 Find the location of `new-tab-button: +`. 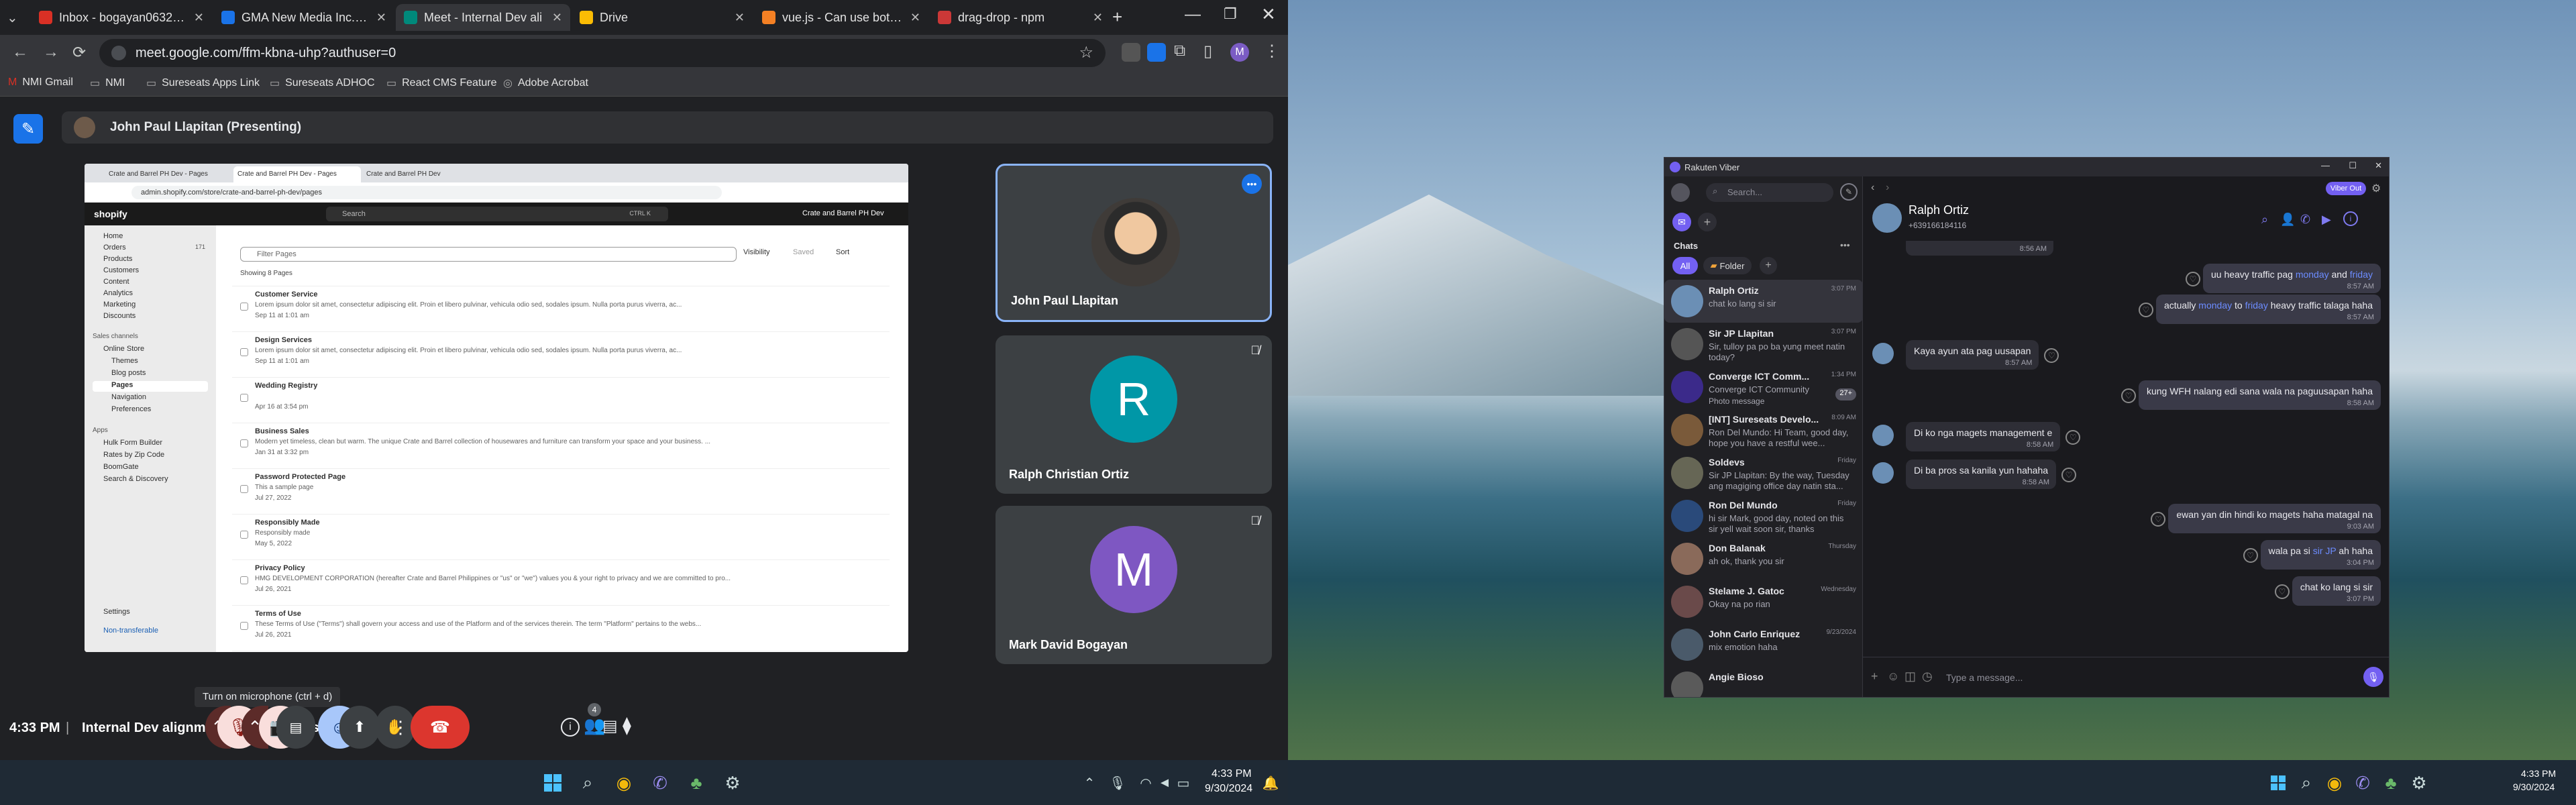

new-tab-button: + is located at coordinates (1117, 17).